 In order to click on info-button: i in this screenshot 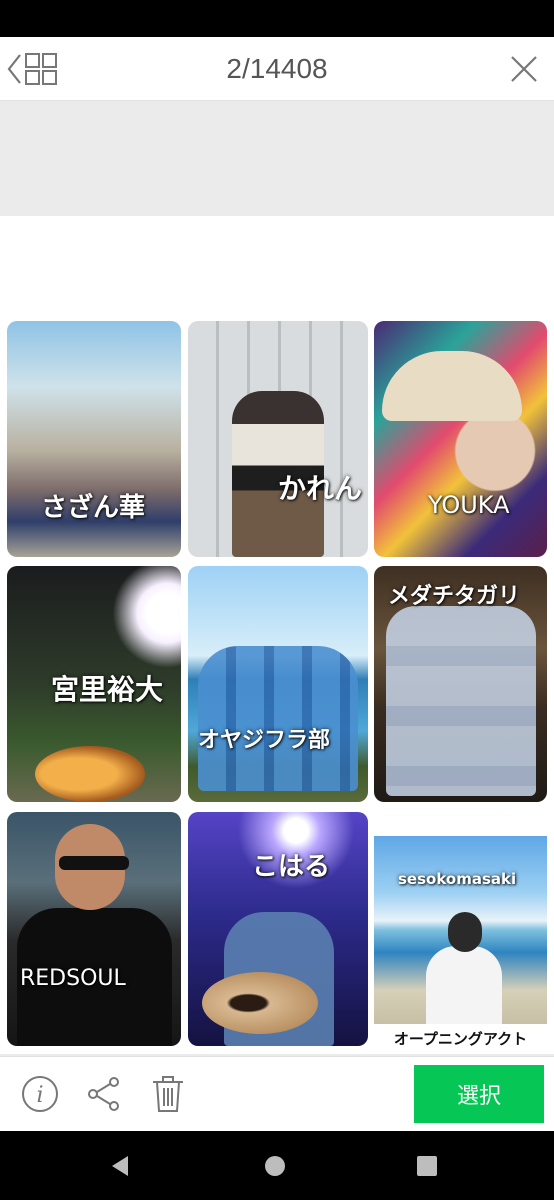, I will do `click(40, 1094)`.